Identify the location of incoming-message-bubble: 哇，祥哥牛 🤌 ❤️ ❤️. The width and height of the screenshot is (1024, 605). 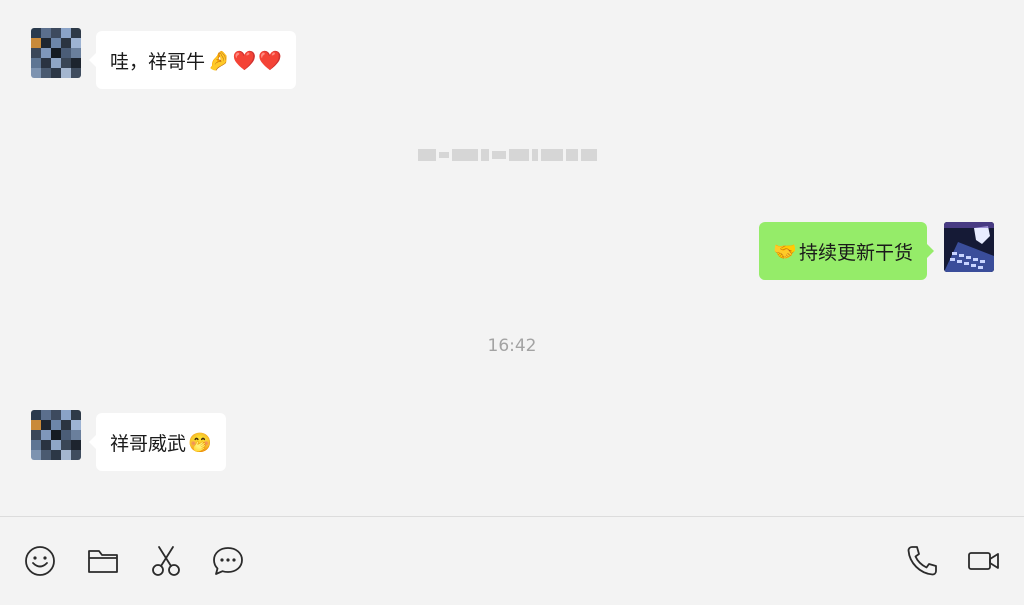
(192, 60).